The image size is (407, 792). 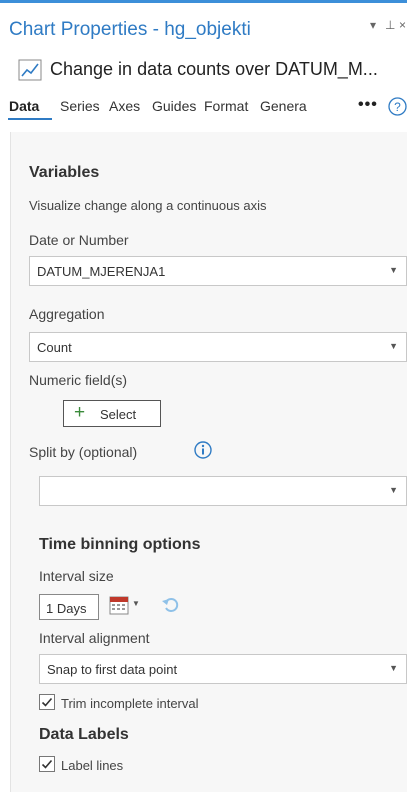 I want to click on active-tab-indicator, so click(x=30, y=119).